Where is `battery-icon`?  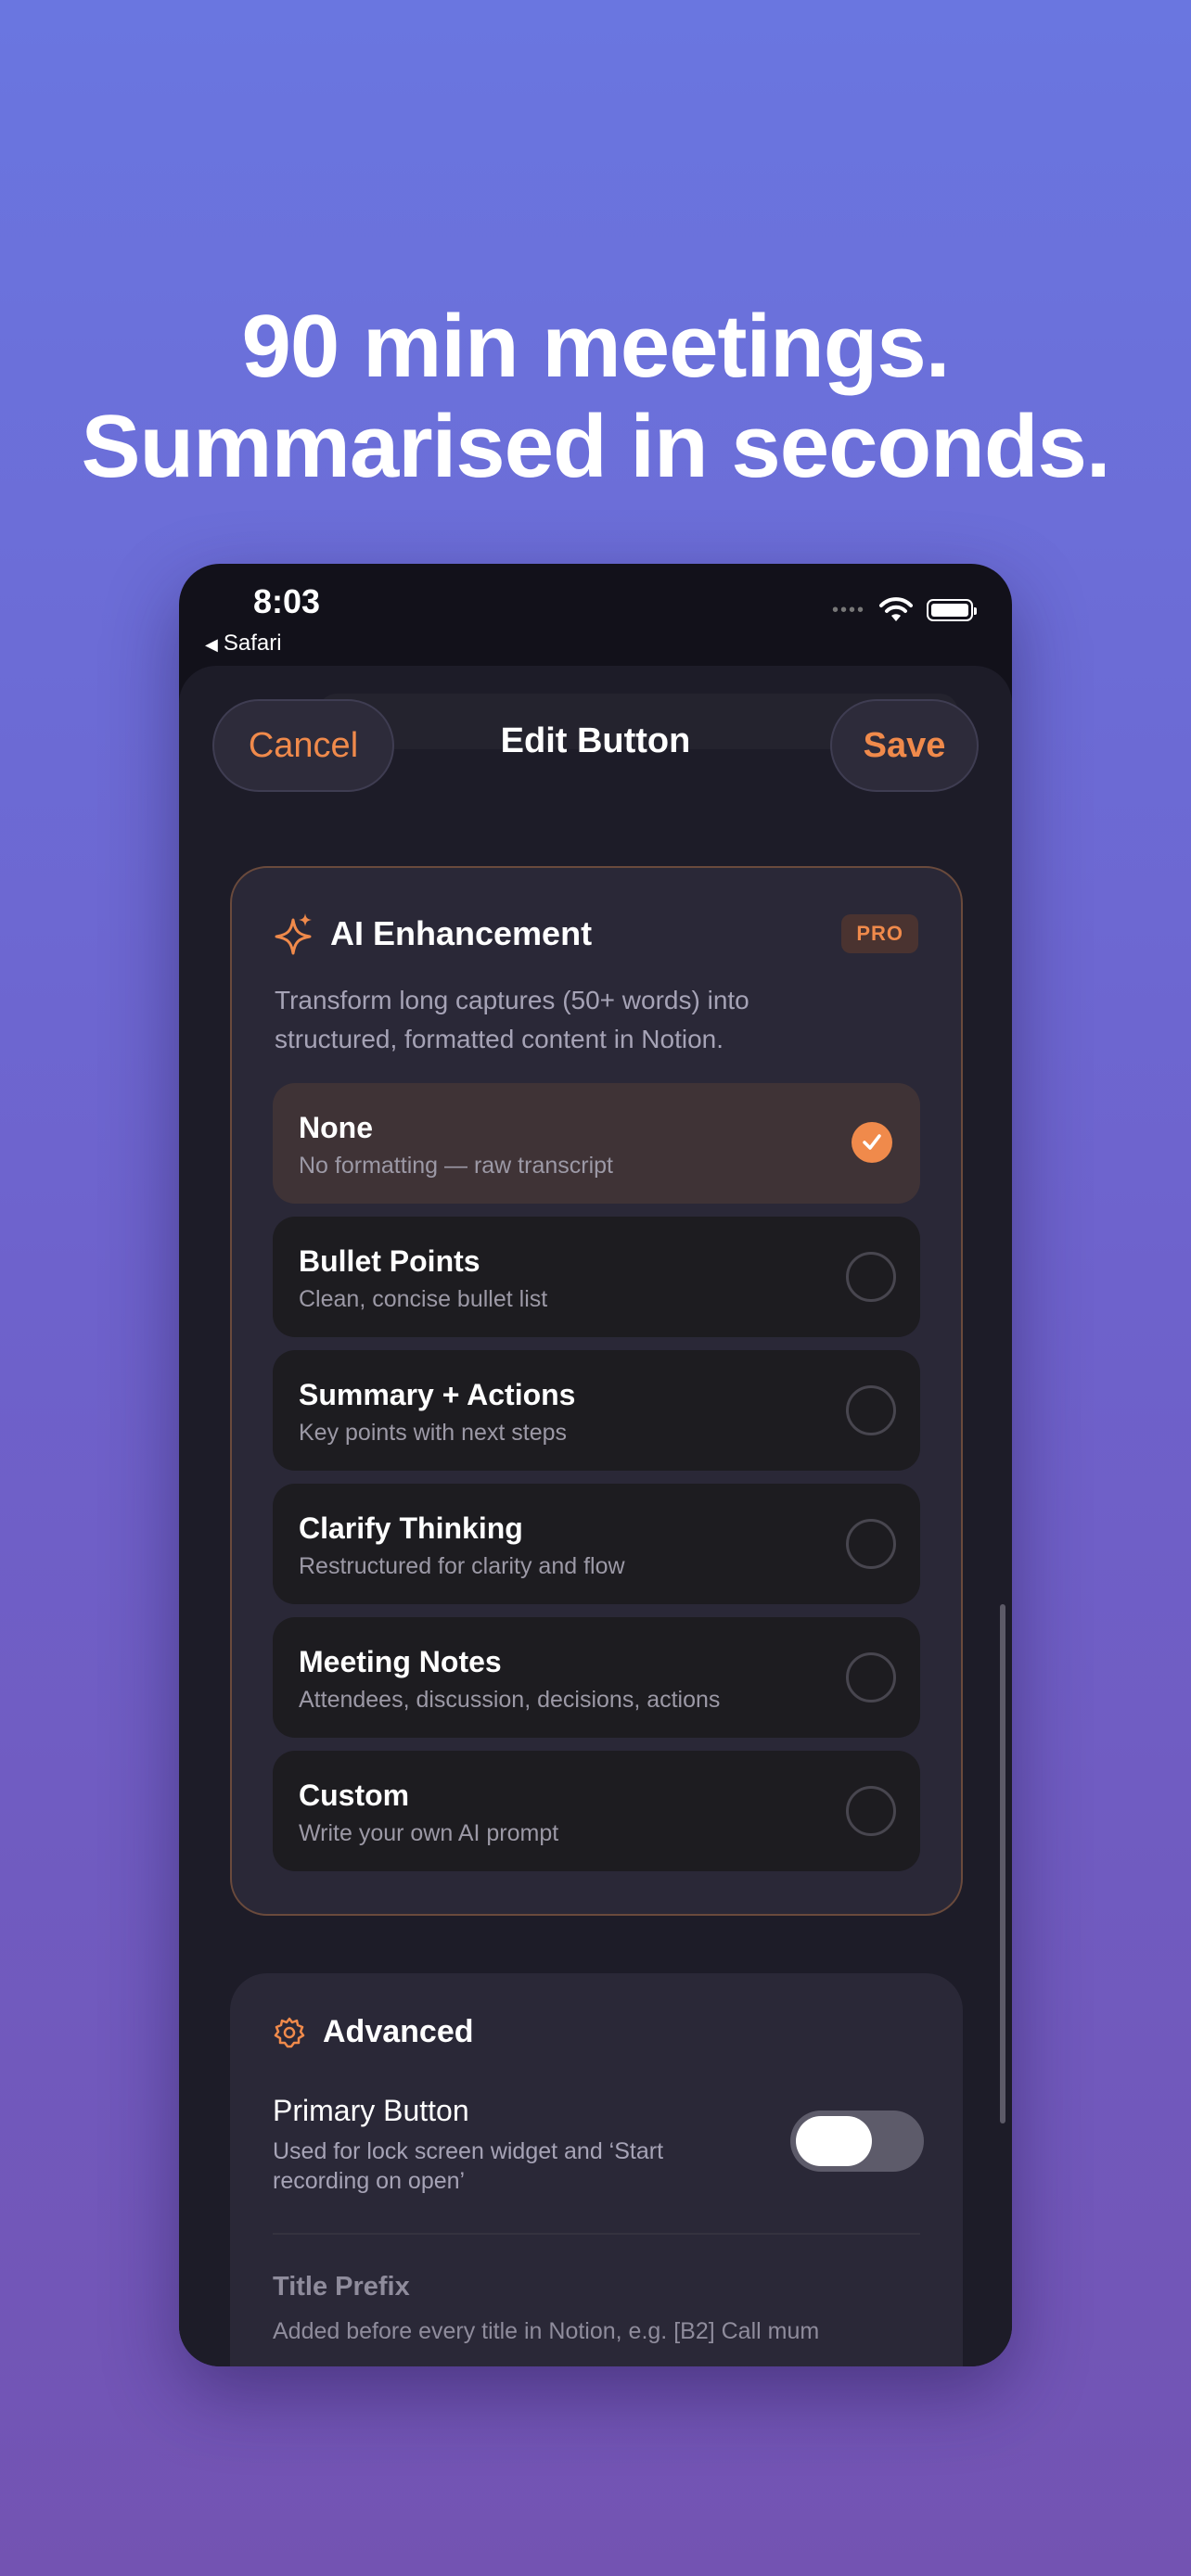
battery-icon is located at coordinates (952, 610).